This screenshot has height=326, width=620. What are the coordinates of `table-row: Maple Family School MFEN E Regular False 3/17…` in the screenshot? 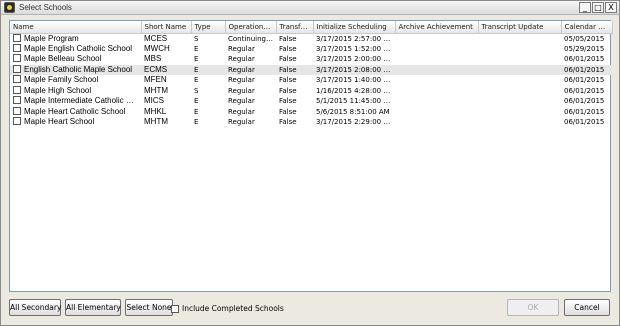 It's located at (311, 80).